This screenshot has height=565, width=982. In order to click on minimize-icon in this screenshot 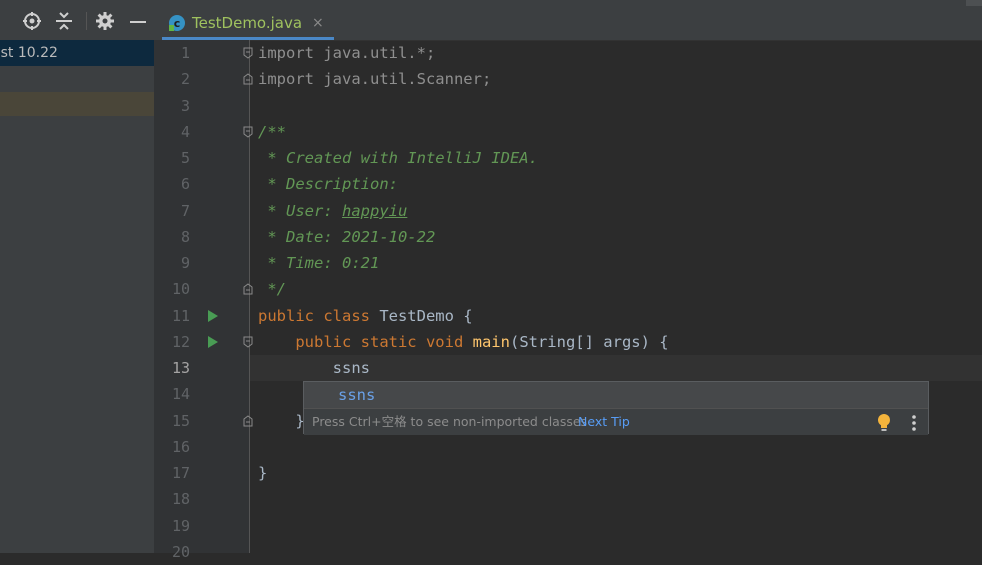, I will do `click(138, 21)`.